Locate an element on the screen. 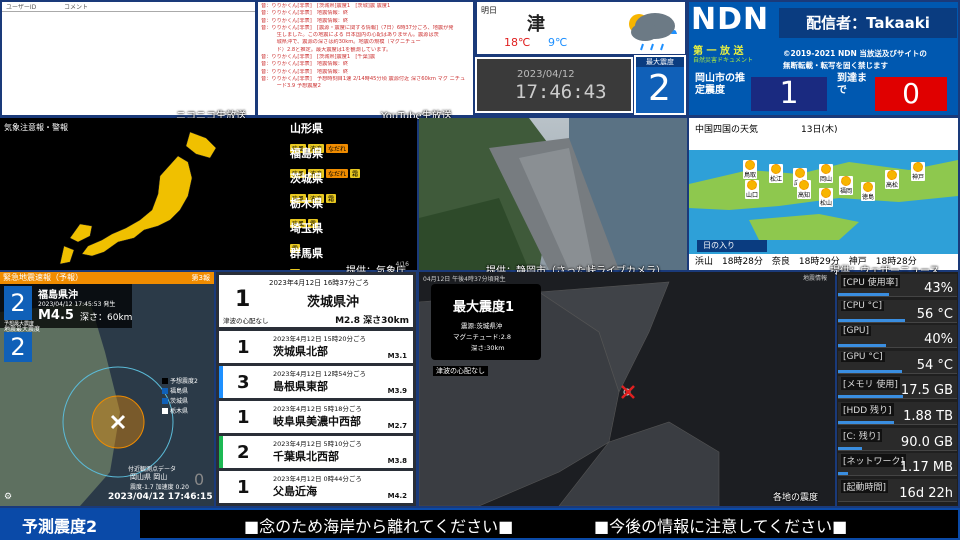 Image resolution: width=960 pixels, height=540 pixels. sys-label: [HDD 残り] is located at coordinates (867, 409).